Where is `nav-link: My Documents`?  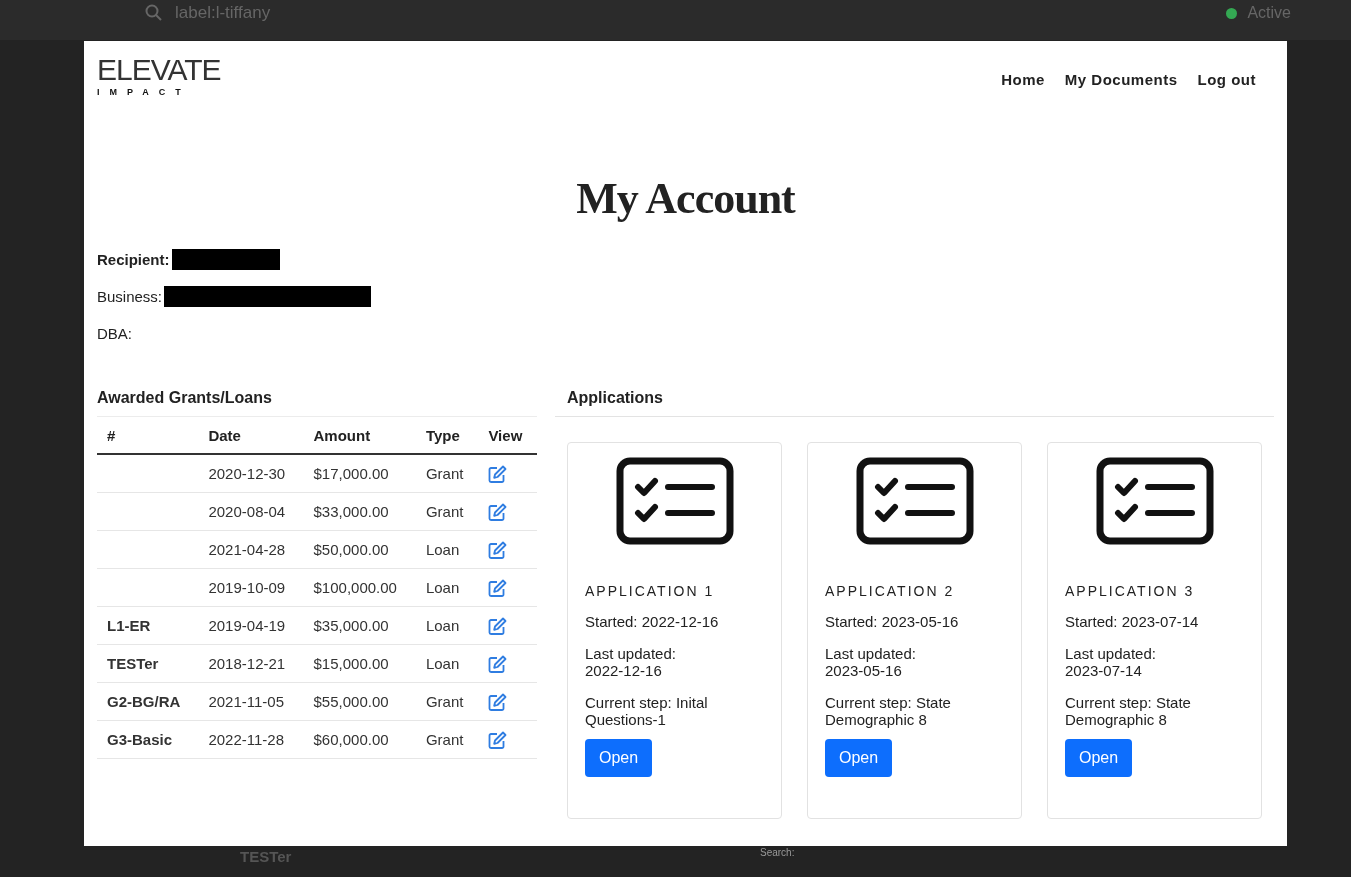 nav-link: My Documents is located at coordinates (1121, 79).